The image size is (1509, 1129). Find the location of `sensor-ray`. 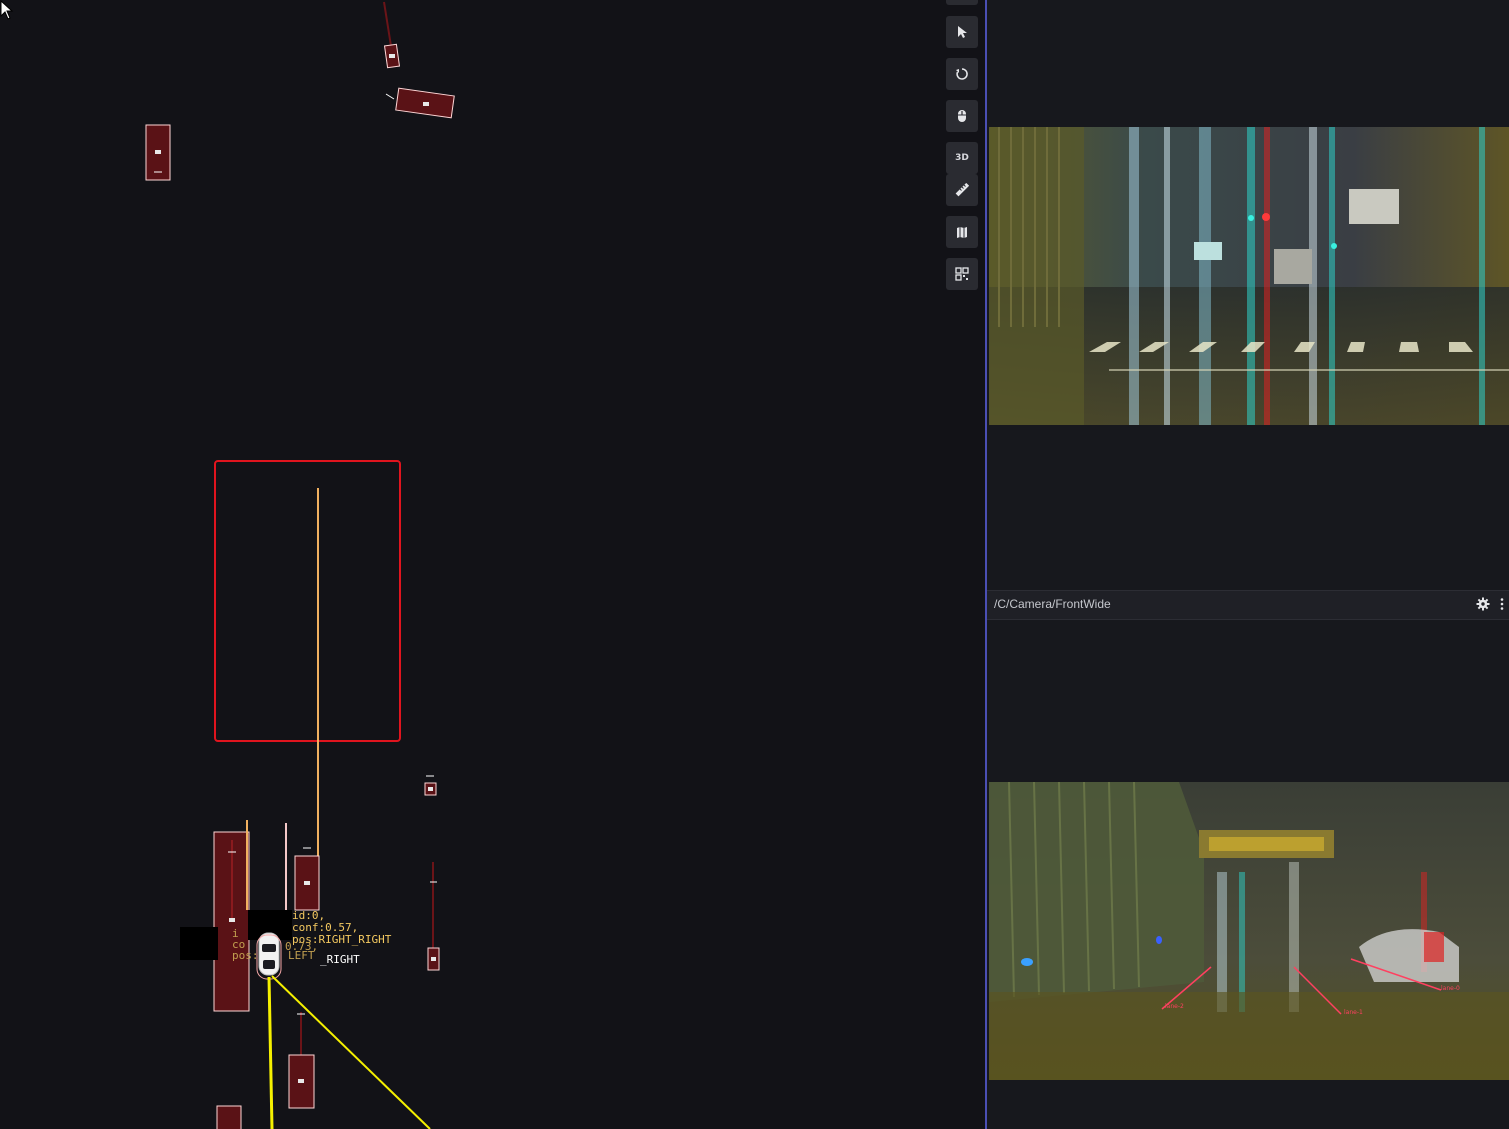

sensor-ray is located at coordinates (270, 1052).